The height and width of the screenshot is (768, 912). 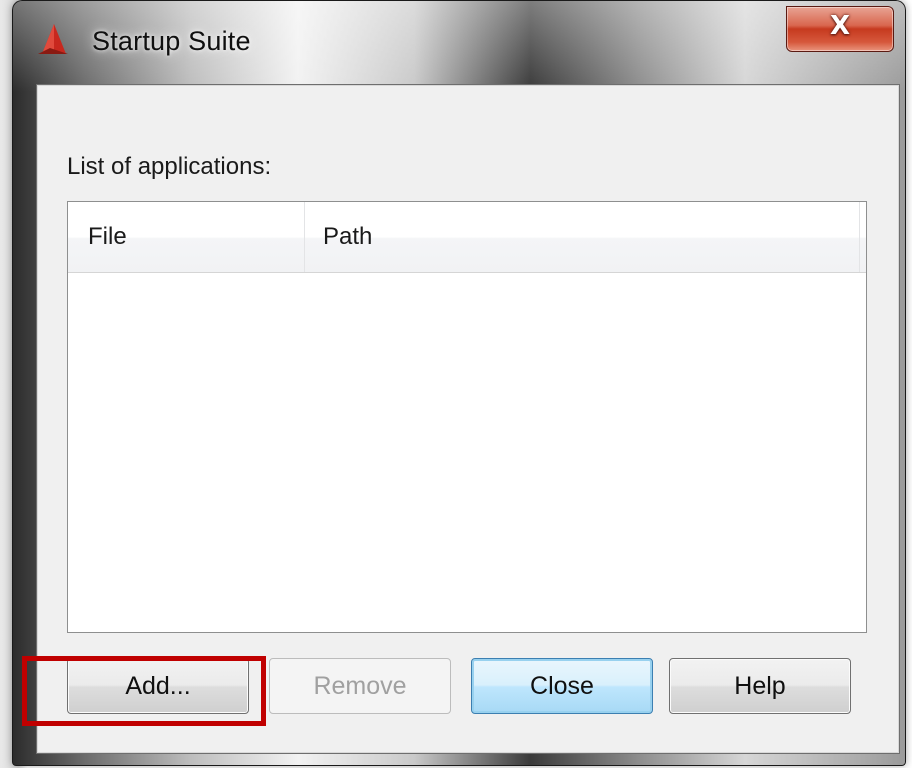 I want to click on window-title: Startup Suite, so click(x=171, y=41).